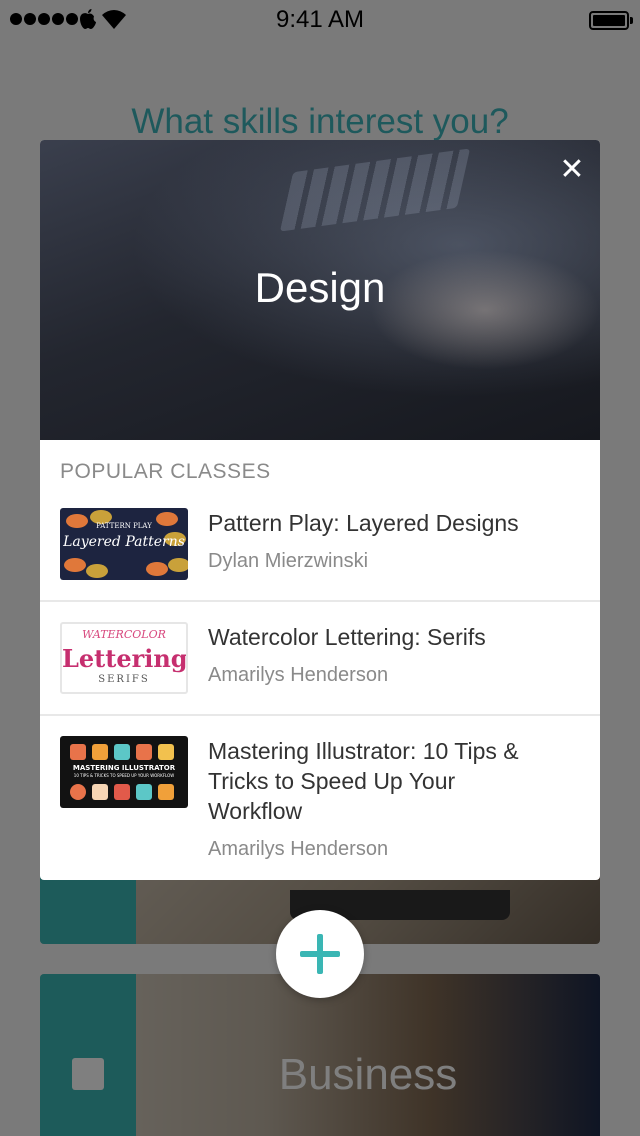 This screenshot has height=1136, width=640. What do you see at coordinates (124, 768) in the screenshot?
I see `thumb-line-1: MASTERING ILLUSTRATOR` at bounding box center [124, 768].